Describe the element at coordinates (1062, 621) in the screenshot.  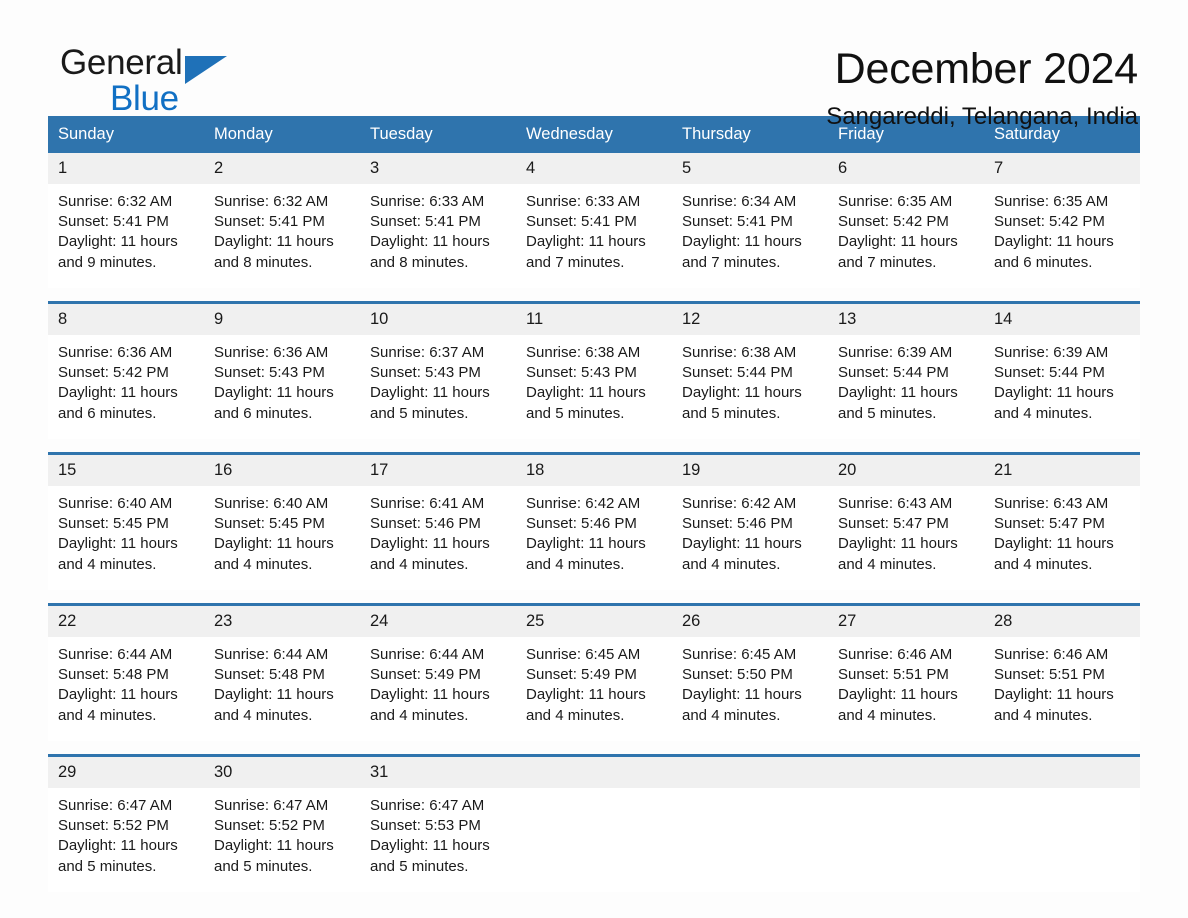
I see `day-number: 28` at that location.